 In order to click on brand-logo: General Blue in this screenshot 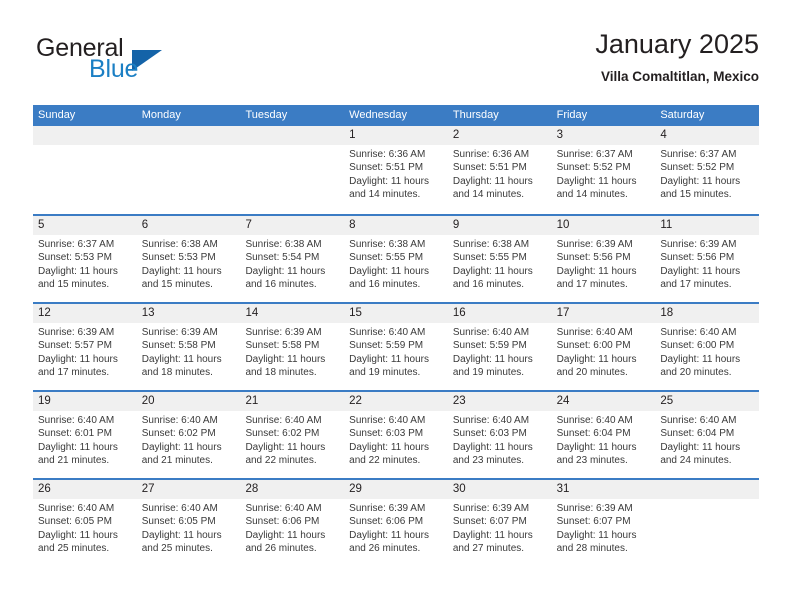, I will do `click(163, 65)`.